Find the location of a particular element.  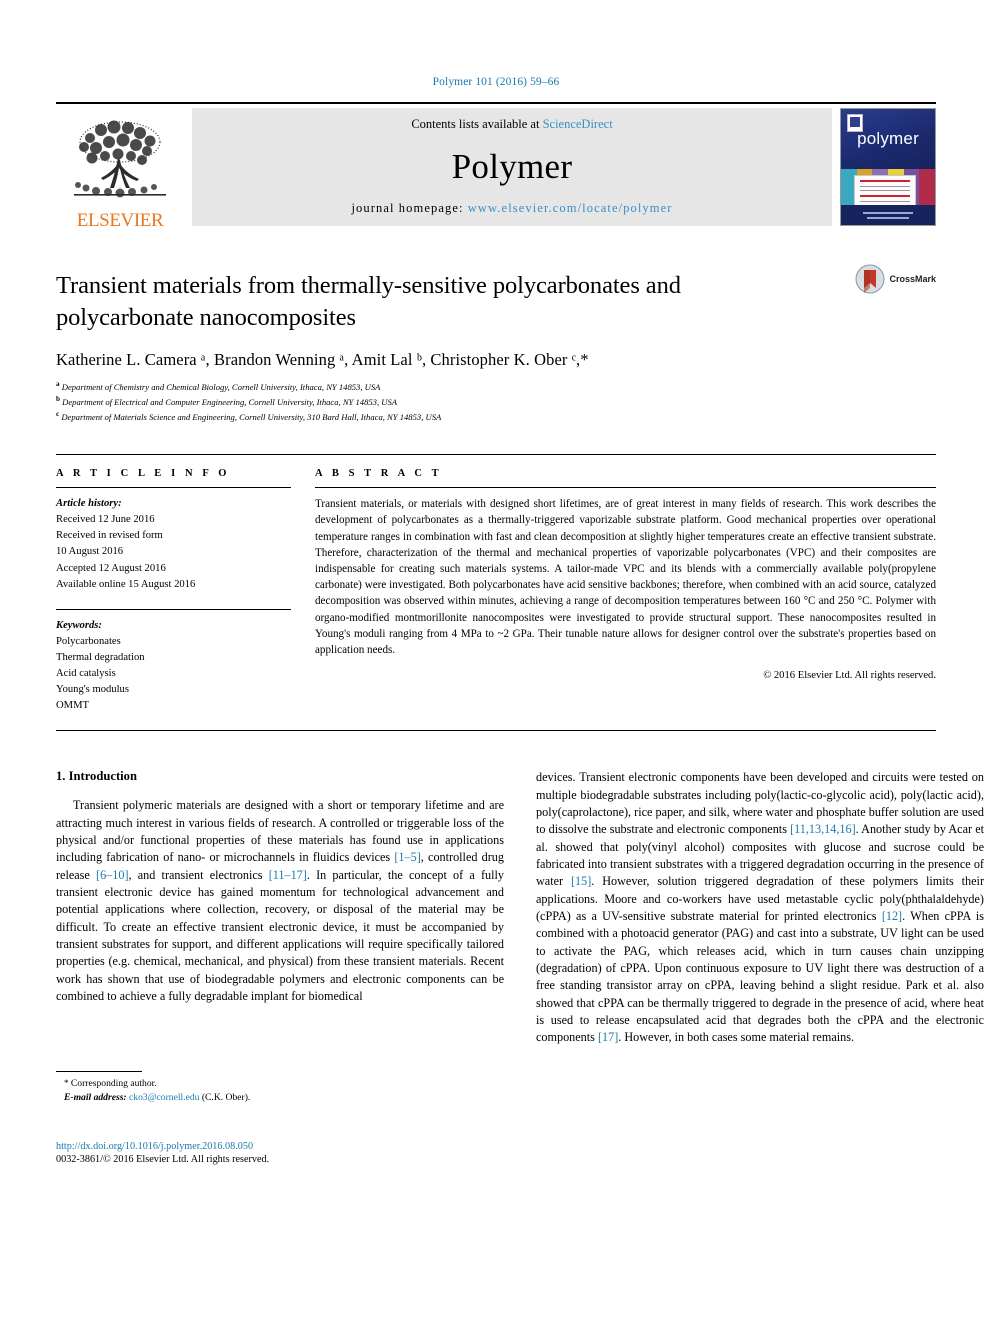

corresponding-author-line: * Corresponding author. is located at coordinates (280, 1084).